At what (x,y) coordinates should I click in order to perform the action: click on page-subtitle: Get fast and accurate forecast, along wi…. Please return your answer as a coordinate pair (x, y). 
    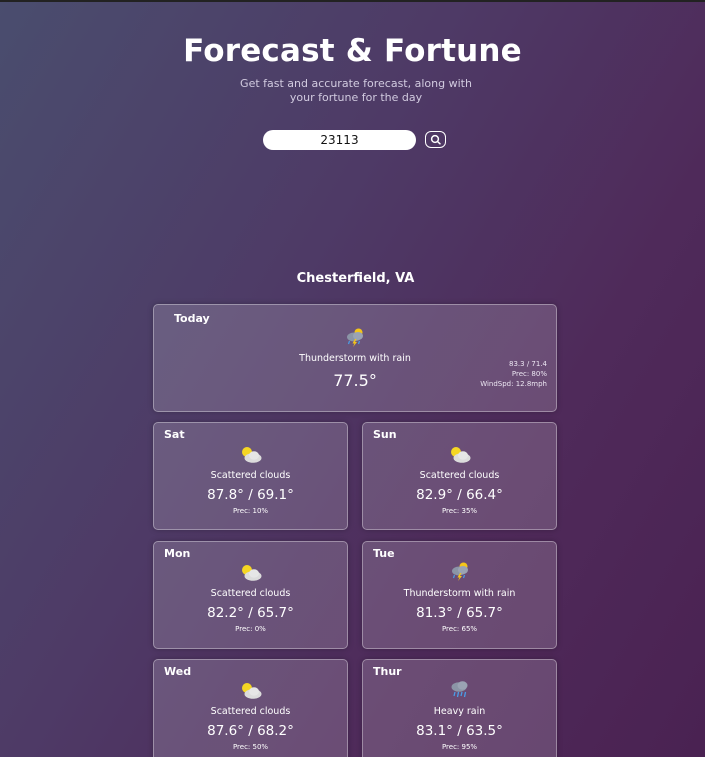
    Looking at the image, I should click on (356, 90).